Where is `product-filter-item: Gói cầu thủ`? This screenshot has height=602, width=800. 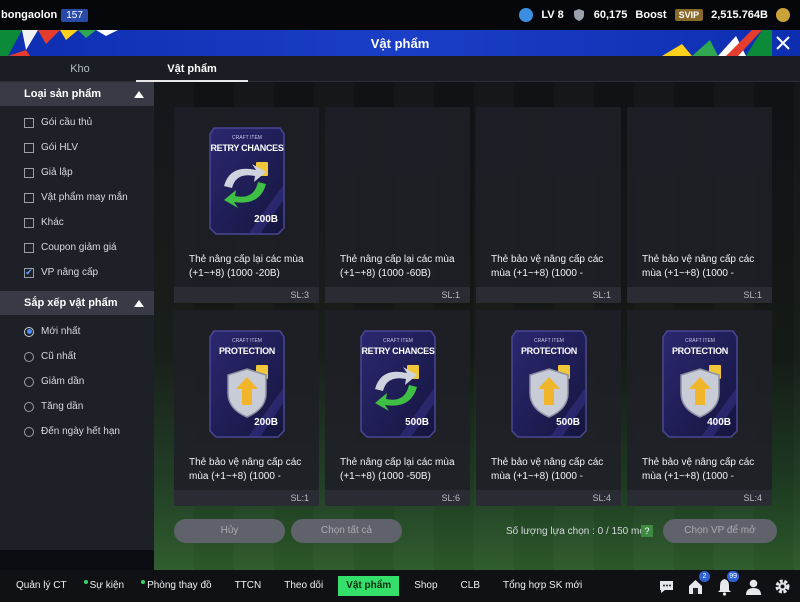 product-filter-item: Gói cầu thủ is located at coordinates (77, 122).